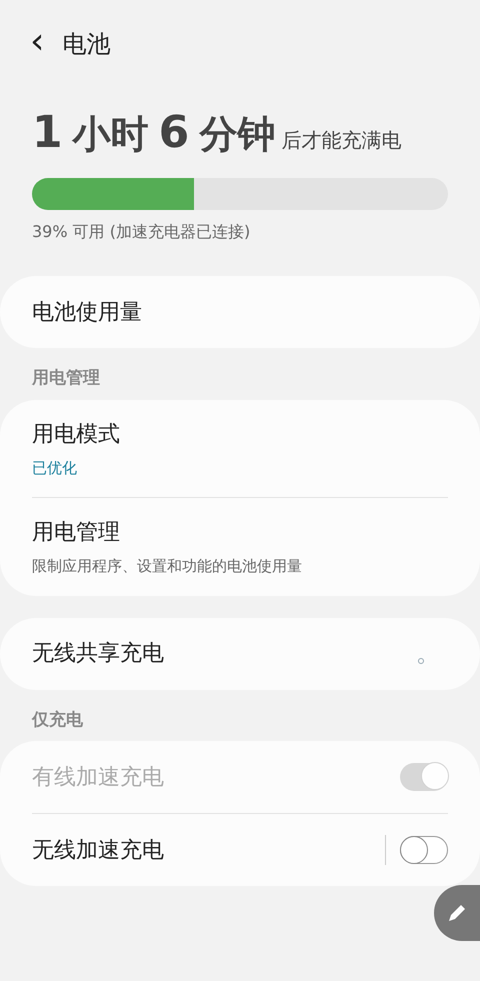  What do you see at coordinates (424, 850) in the screenshot?
I see `toggle-switch` at bounding box center [424, 850].